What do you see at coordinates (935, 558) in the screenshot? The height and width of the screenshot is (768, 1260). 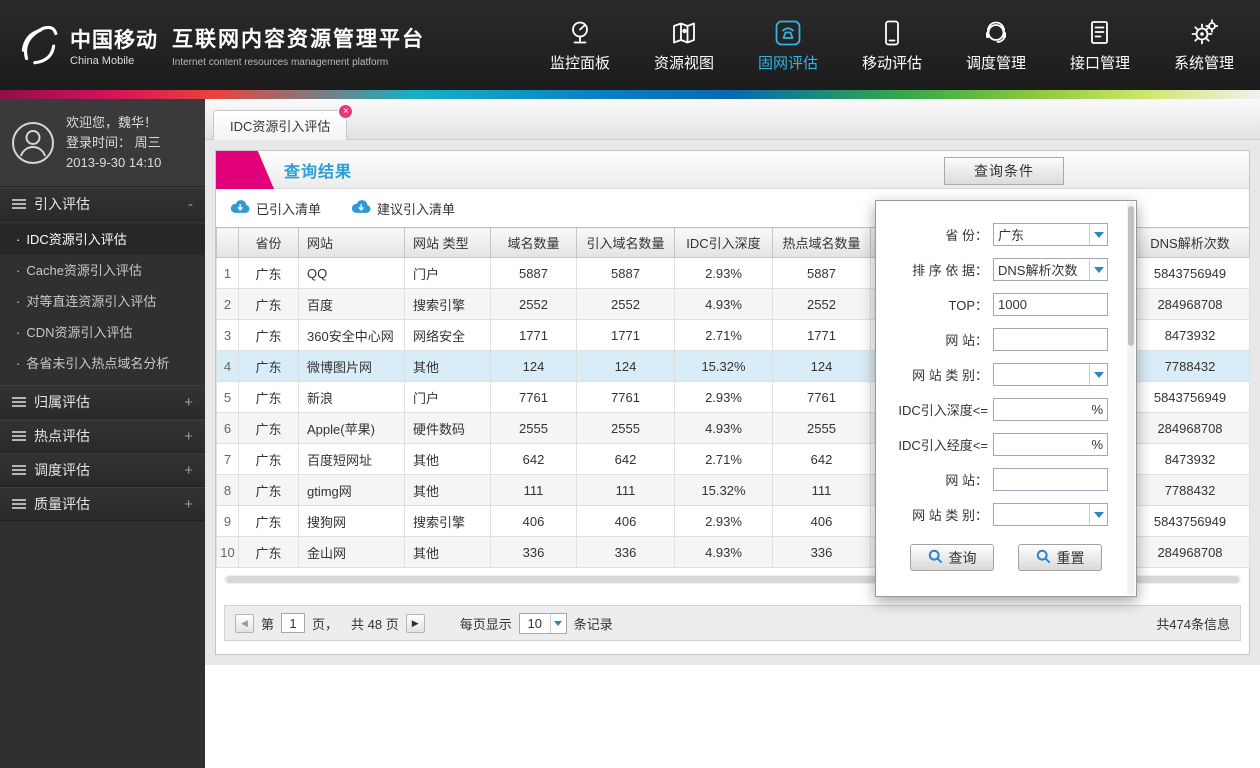 I see `search-icon` at bounding box center [935, 558].